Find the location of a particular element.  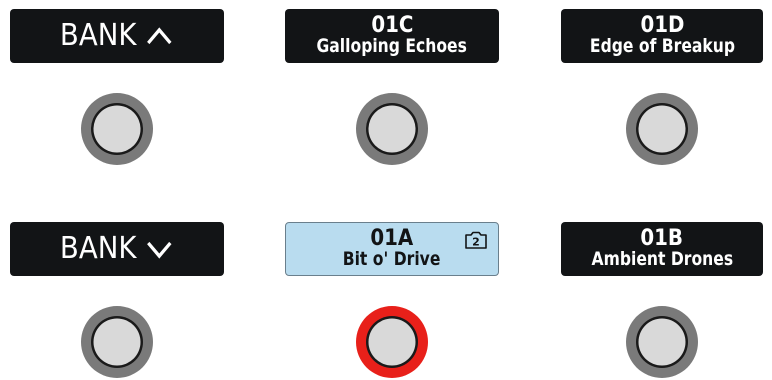

preset-number: 01D is located at coordinates (661, 26).